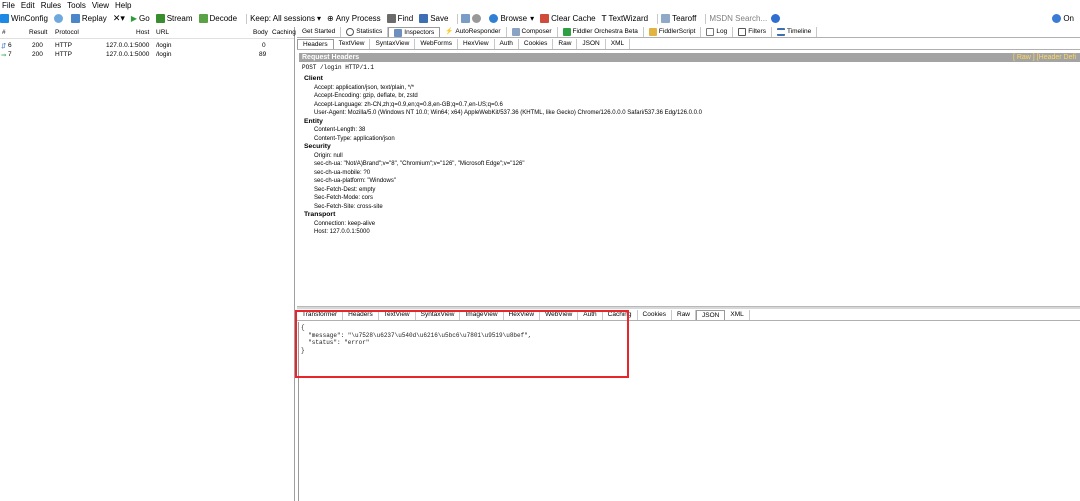  I want to click on header-entry: sec-ch-ua-mobile: ?0, so click(684, 173).